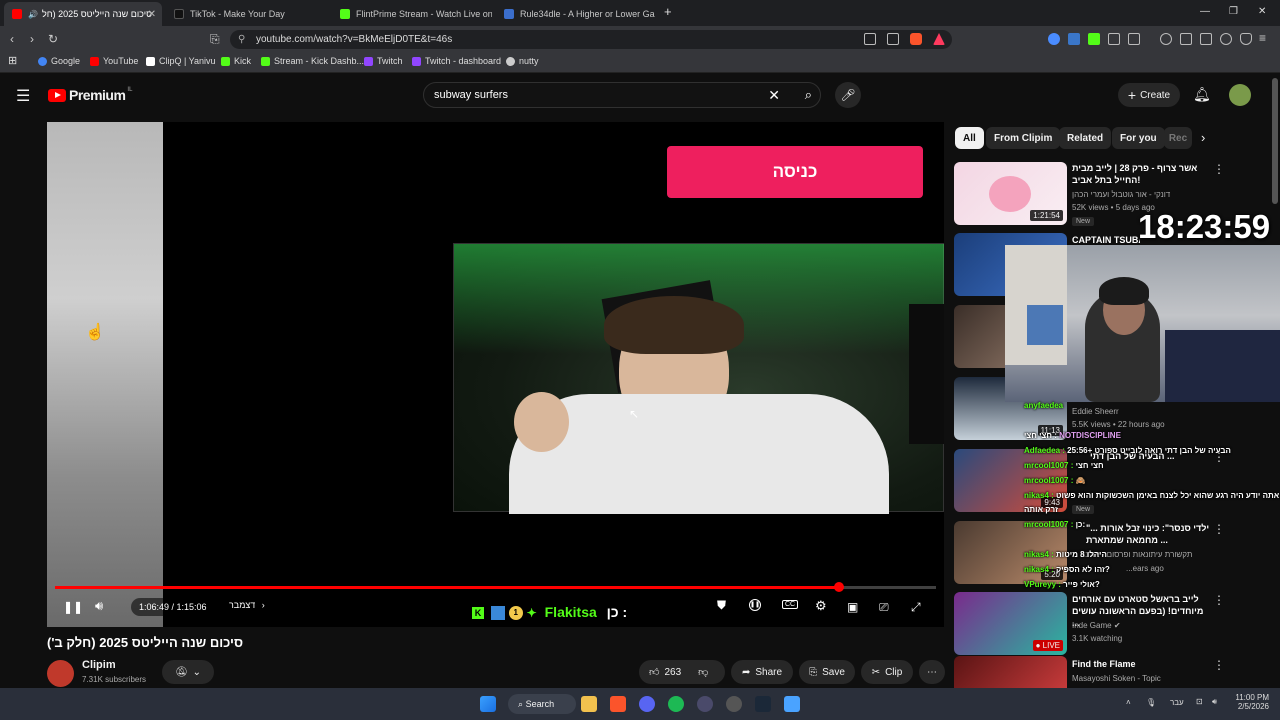 This screenshot has width=1280, height=720. What do you see at coordinates (542, 704) in the screenshot?
I see `taskbar-search: ⌕ Search` at bounding box center [542, 704].